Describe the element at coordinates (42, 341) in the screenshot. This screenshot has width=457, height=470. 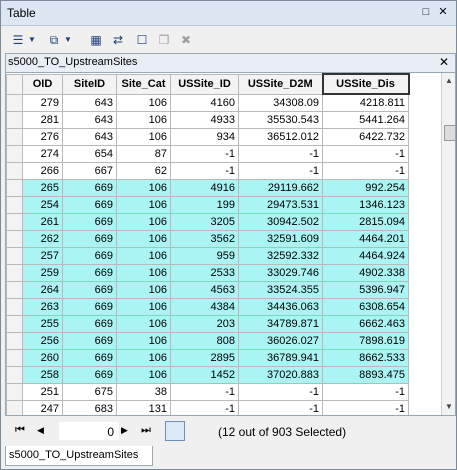
I see `table-cell: 256` at that location.